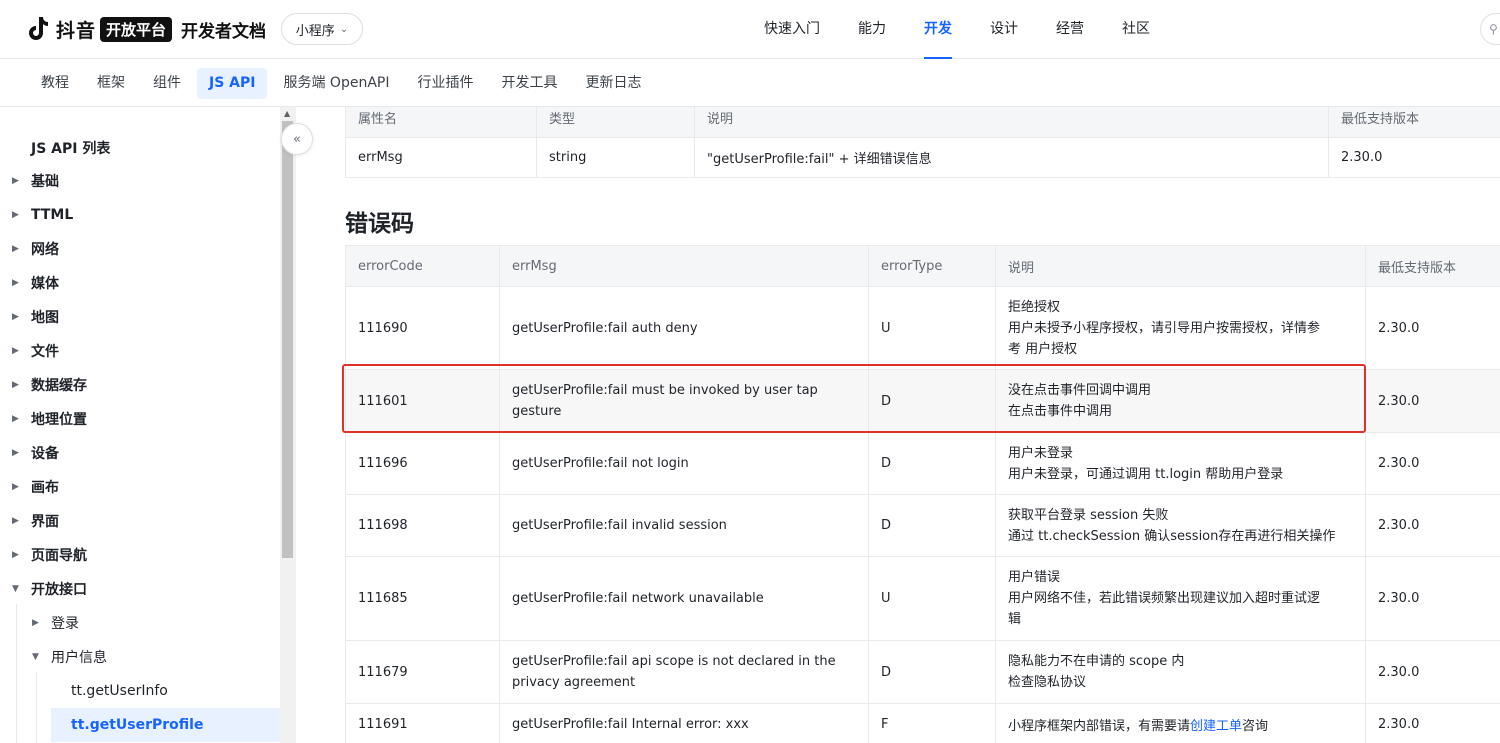 This screenshot has height=743, width=1500. I want to click on sidebar-scrollbar: ▲, so click(288, 425).